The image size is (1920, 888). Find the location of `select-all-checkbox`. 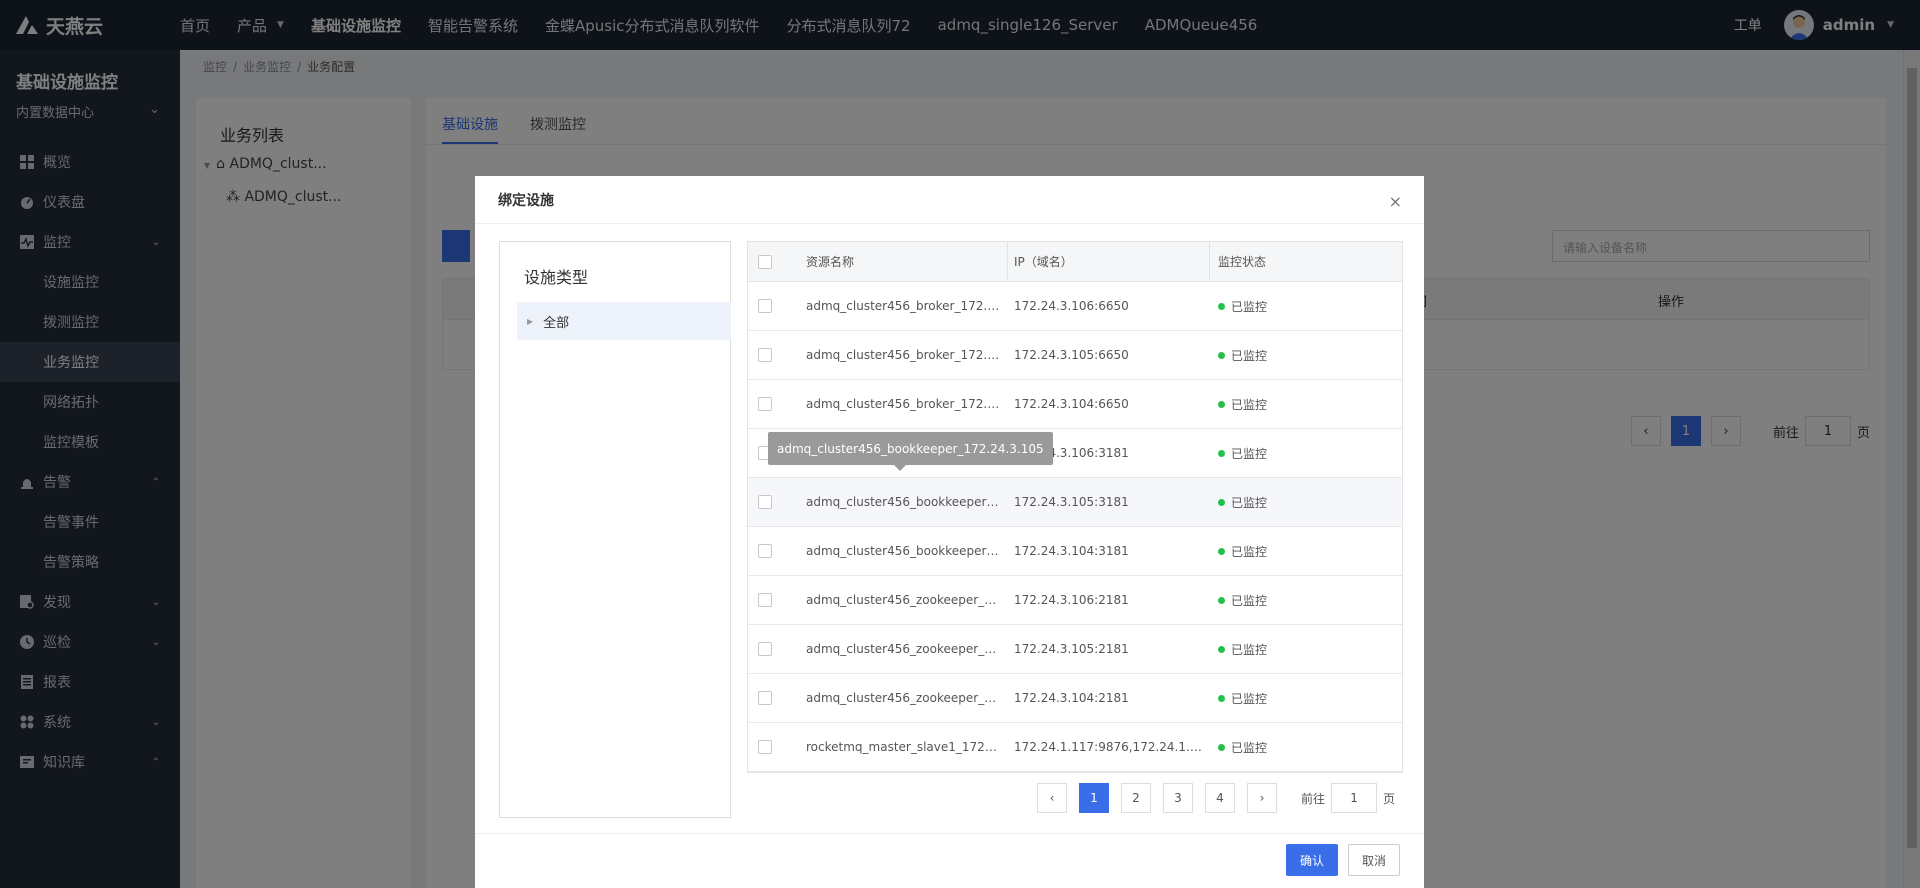

select-all-checkbox is located at coordinates (765, 261).